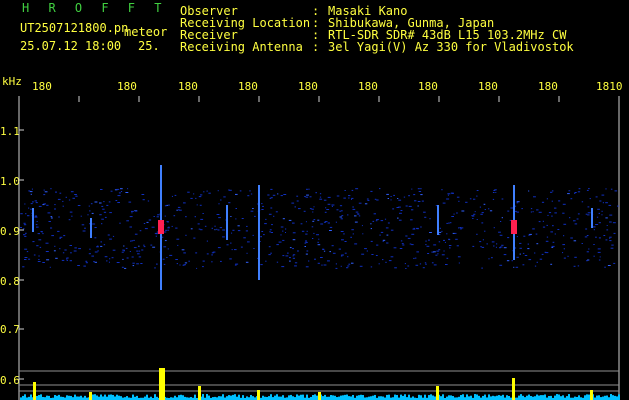 The image size is (629, 400). I want to click on meteor-echo-peak, so click(514, 227).